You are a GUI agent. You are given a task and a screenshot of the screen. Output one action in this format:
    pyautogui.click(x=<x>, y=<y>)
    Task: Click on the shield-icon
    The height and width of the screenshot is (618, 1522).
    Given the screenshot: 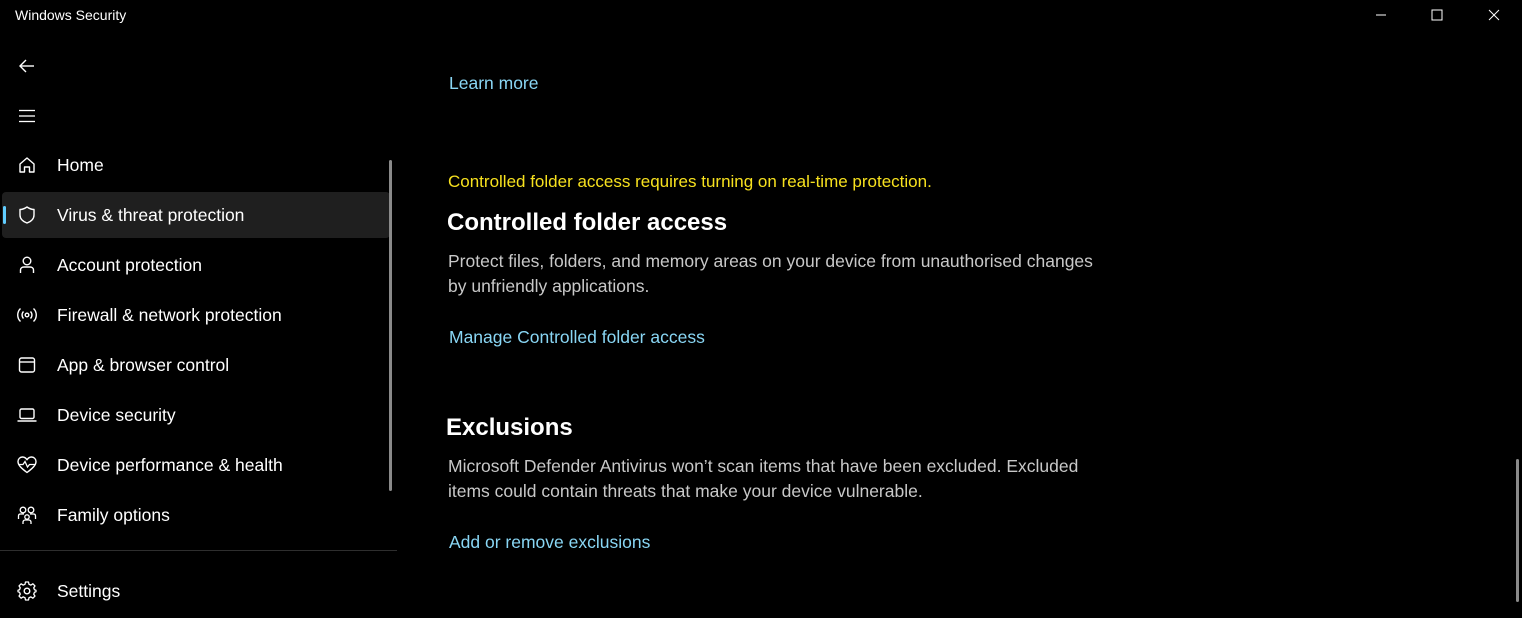 What is the action you would take?
    pyautogui.click(x=27, y=215)
    